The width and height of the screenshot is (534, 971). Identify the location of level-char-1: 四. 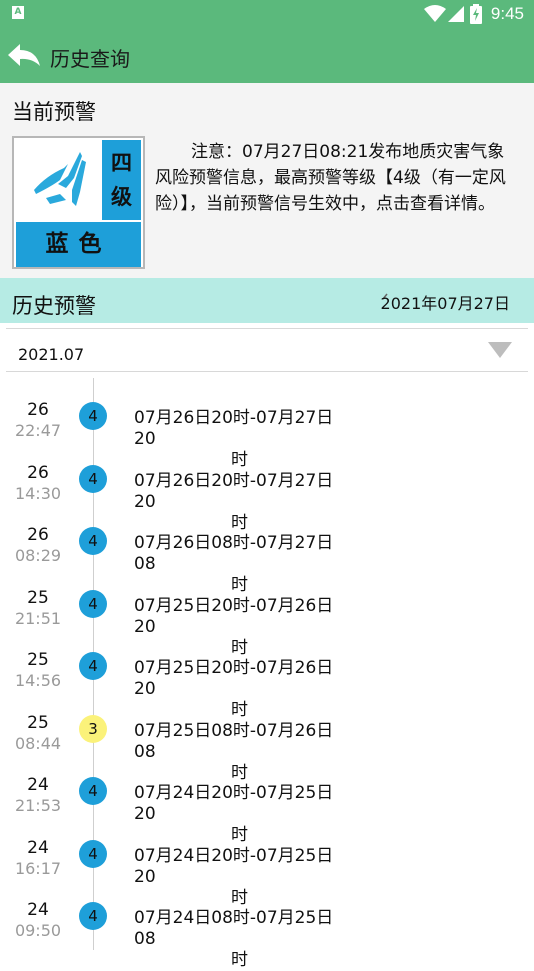
(121, 163).